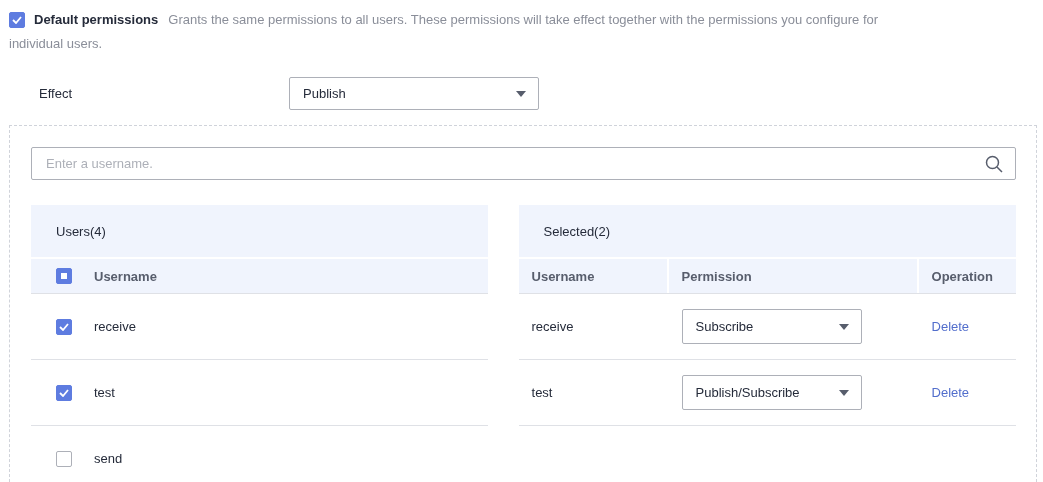 Image resolution: width=1043 pixels, height=482 pixels. What do you see at coordinates (523, 20) in the screenshot?
I see `section-description: Grants the same permissions to all users. These permissions will take effect together with the permissions you configure for` at bounding box center [523, 20].